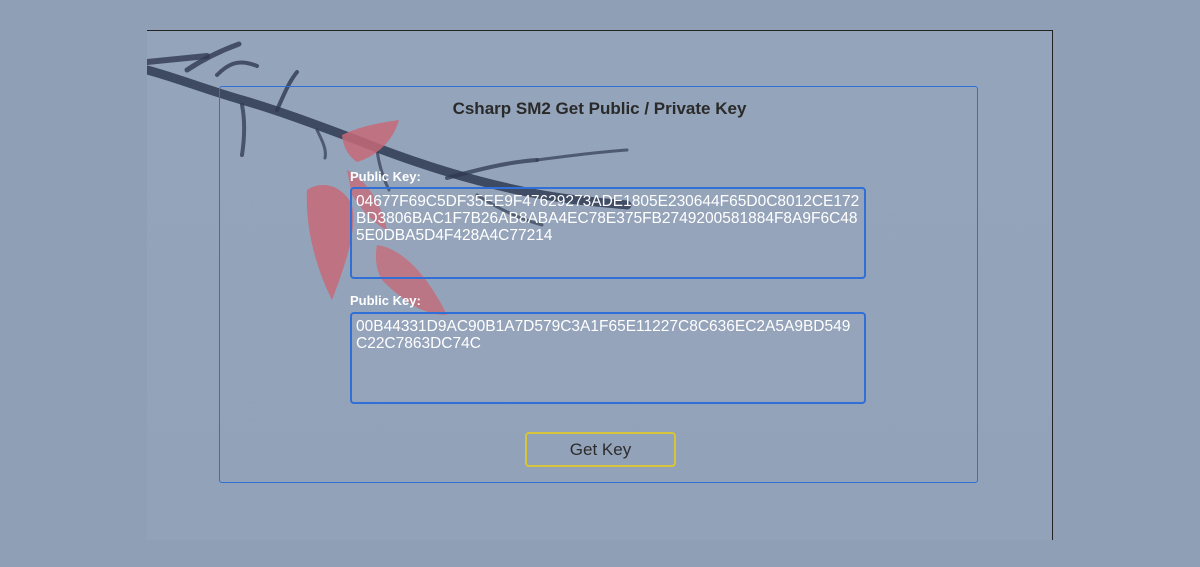 This screenshot has width=1200, height=567. Describe the element at coordinates (599, 108) in the screenshot. I see `panel-title: Csharp SM2 Get Public / Private Key` at that location.